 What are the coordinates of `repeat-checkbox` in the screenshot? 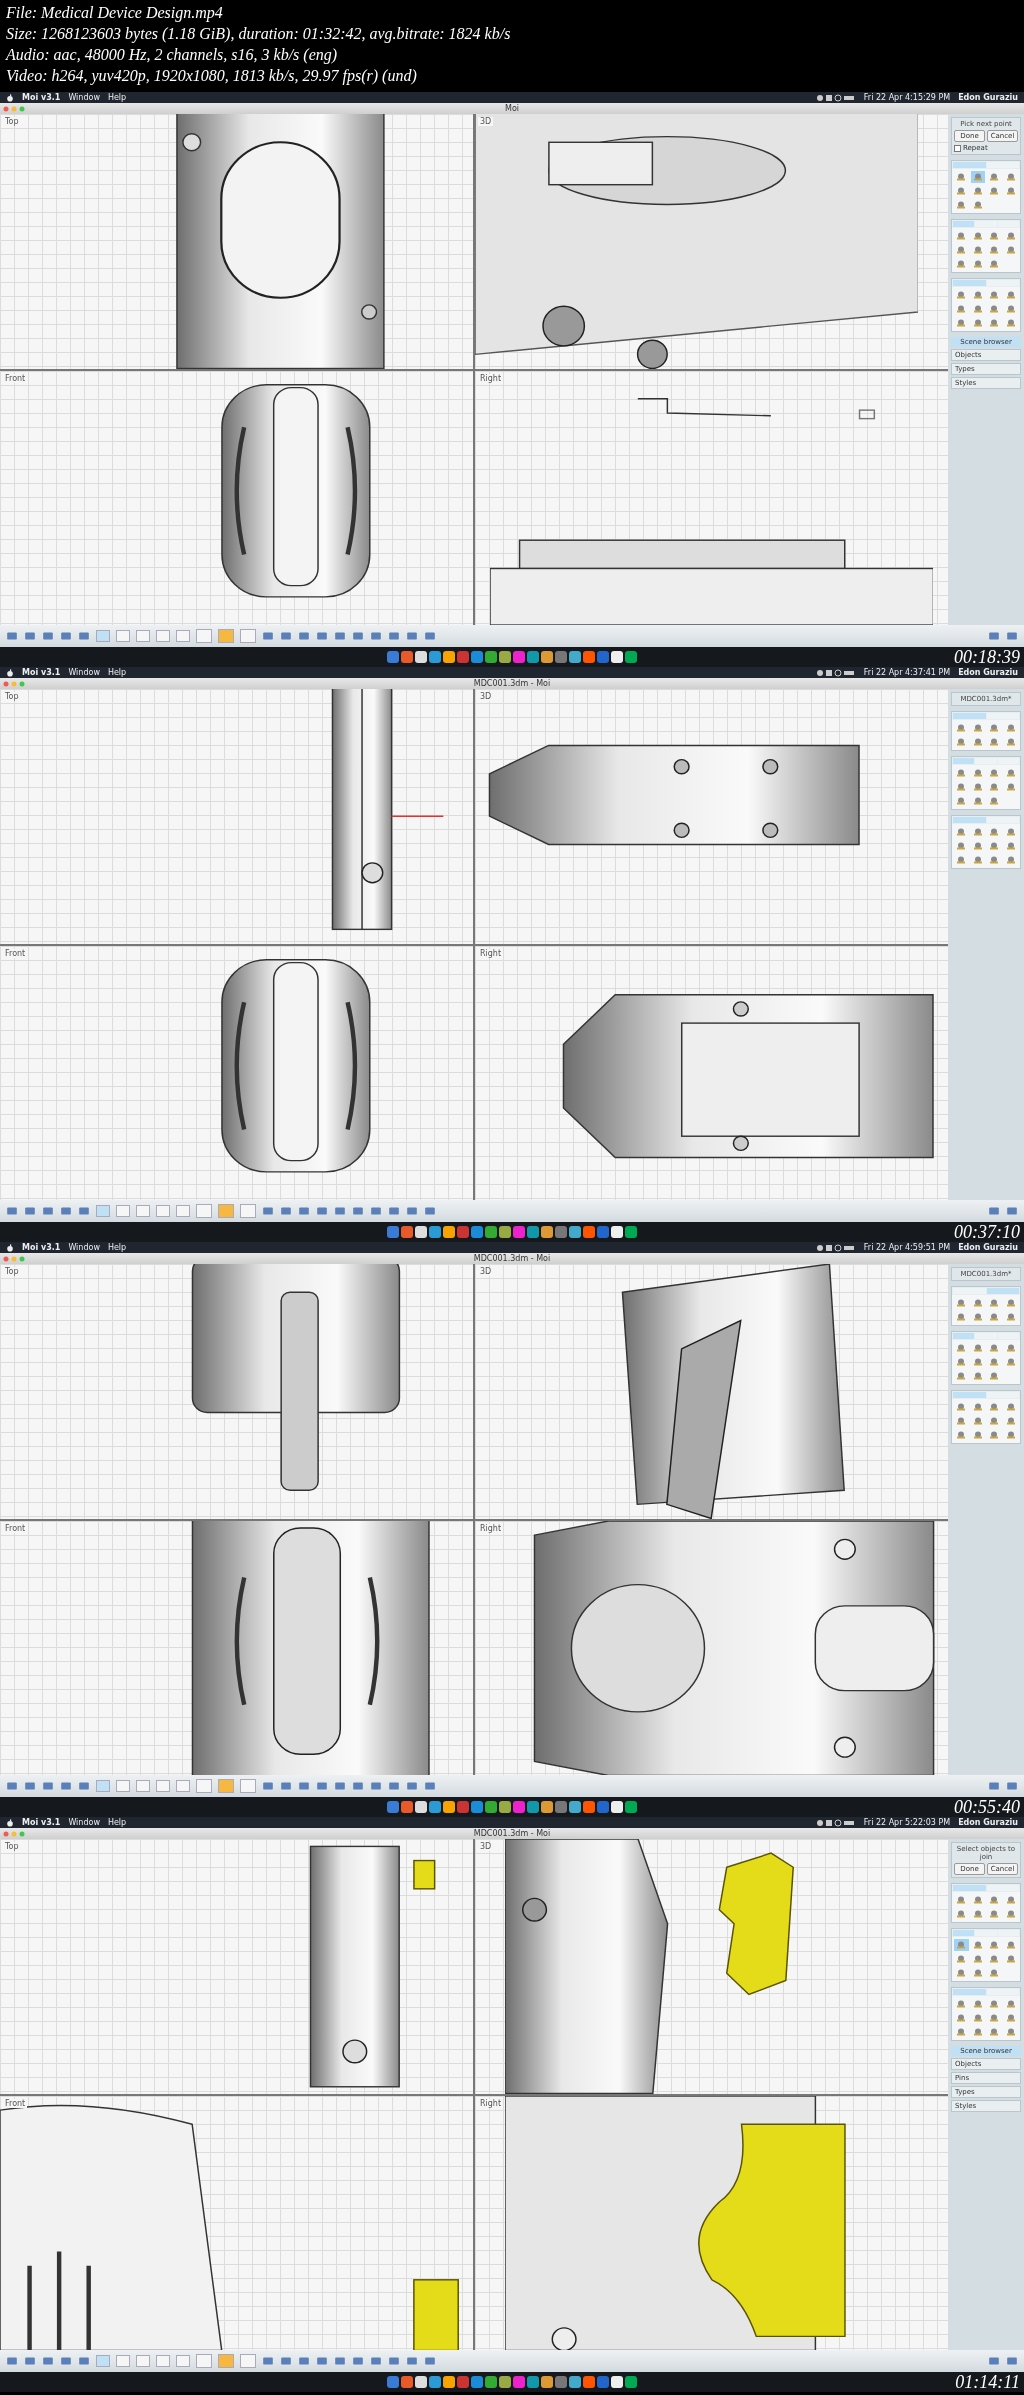 It's located at (957, 148).